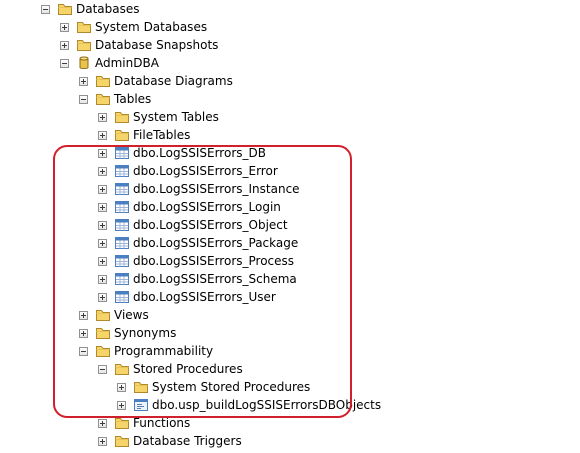 The width and height of the screenshot is (580, 453). I want to click on tree-node: Stored Procedures, so click(170, 369).